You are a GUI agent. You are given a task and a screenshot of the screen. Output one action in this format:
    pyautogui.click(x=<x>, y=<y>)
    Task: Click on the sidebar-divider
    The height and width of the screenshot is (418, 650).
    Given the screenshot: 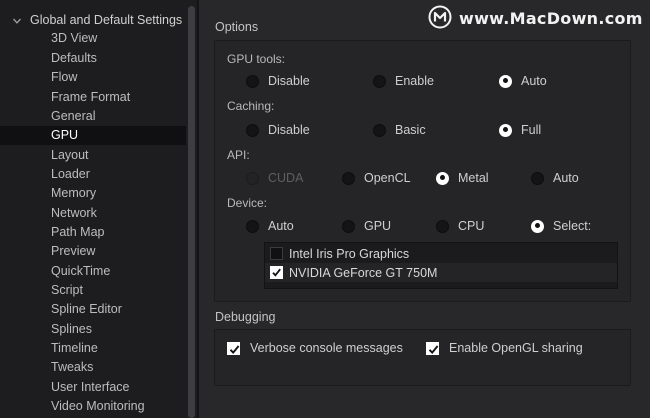 What is the action you would take?
    pyautogui.click(x=198, y=209)
    